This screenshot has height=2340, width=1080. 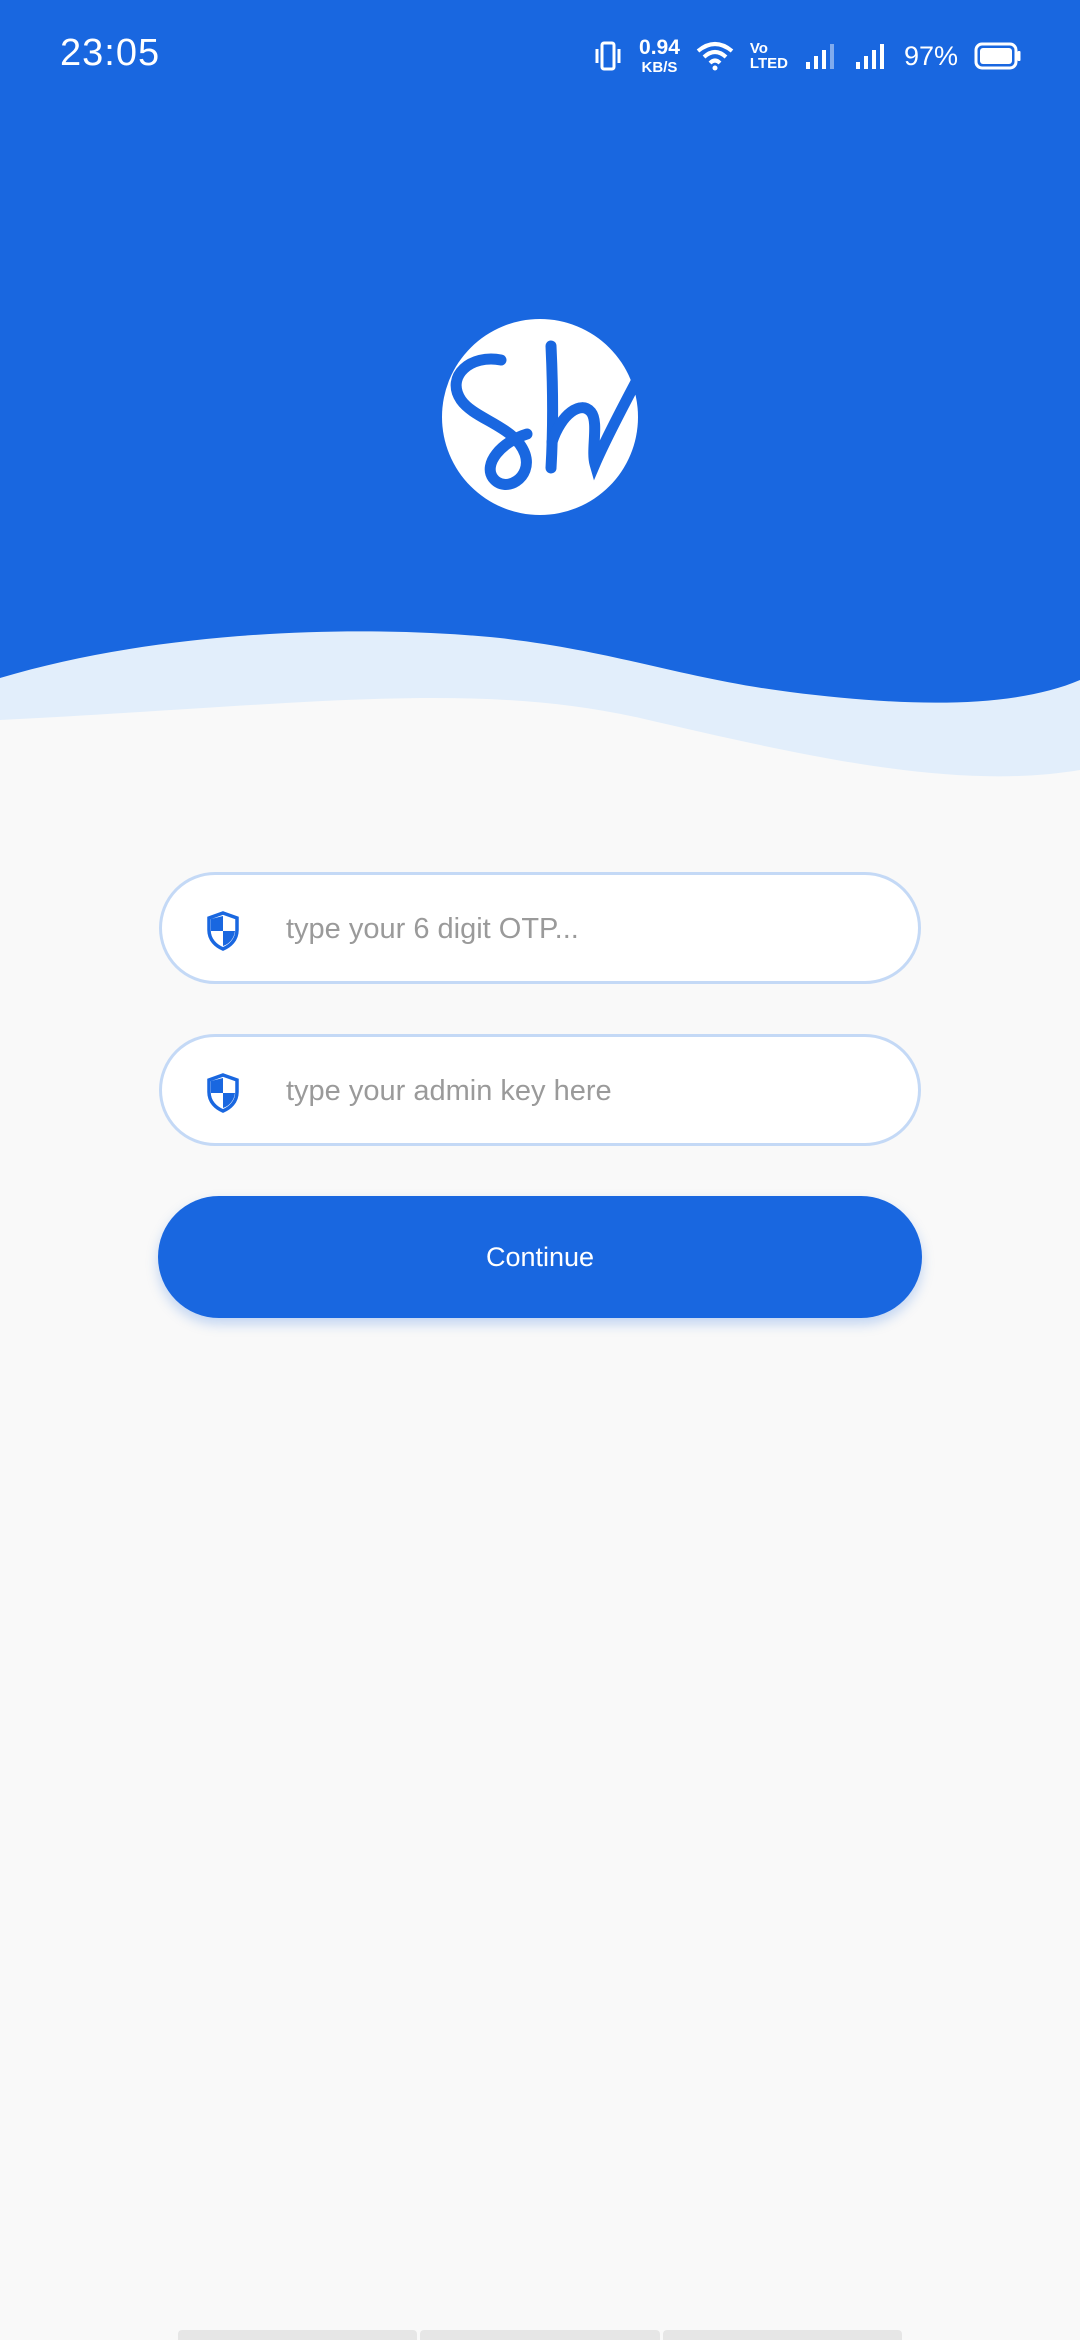 I want to click on status-bar: 23:05 0.94 KB/S Vo LTED 97%, so click(x=540, y=56).